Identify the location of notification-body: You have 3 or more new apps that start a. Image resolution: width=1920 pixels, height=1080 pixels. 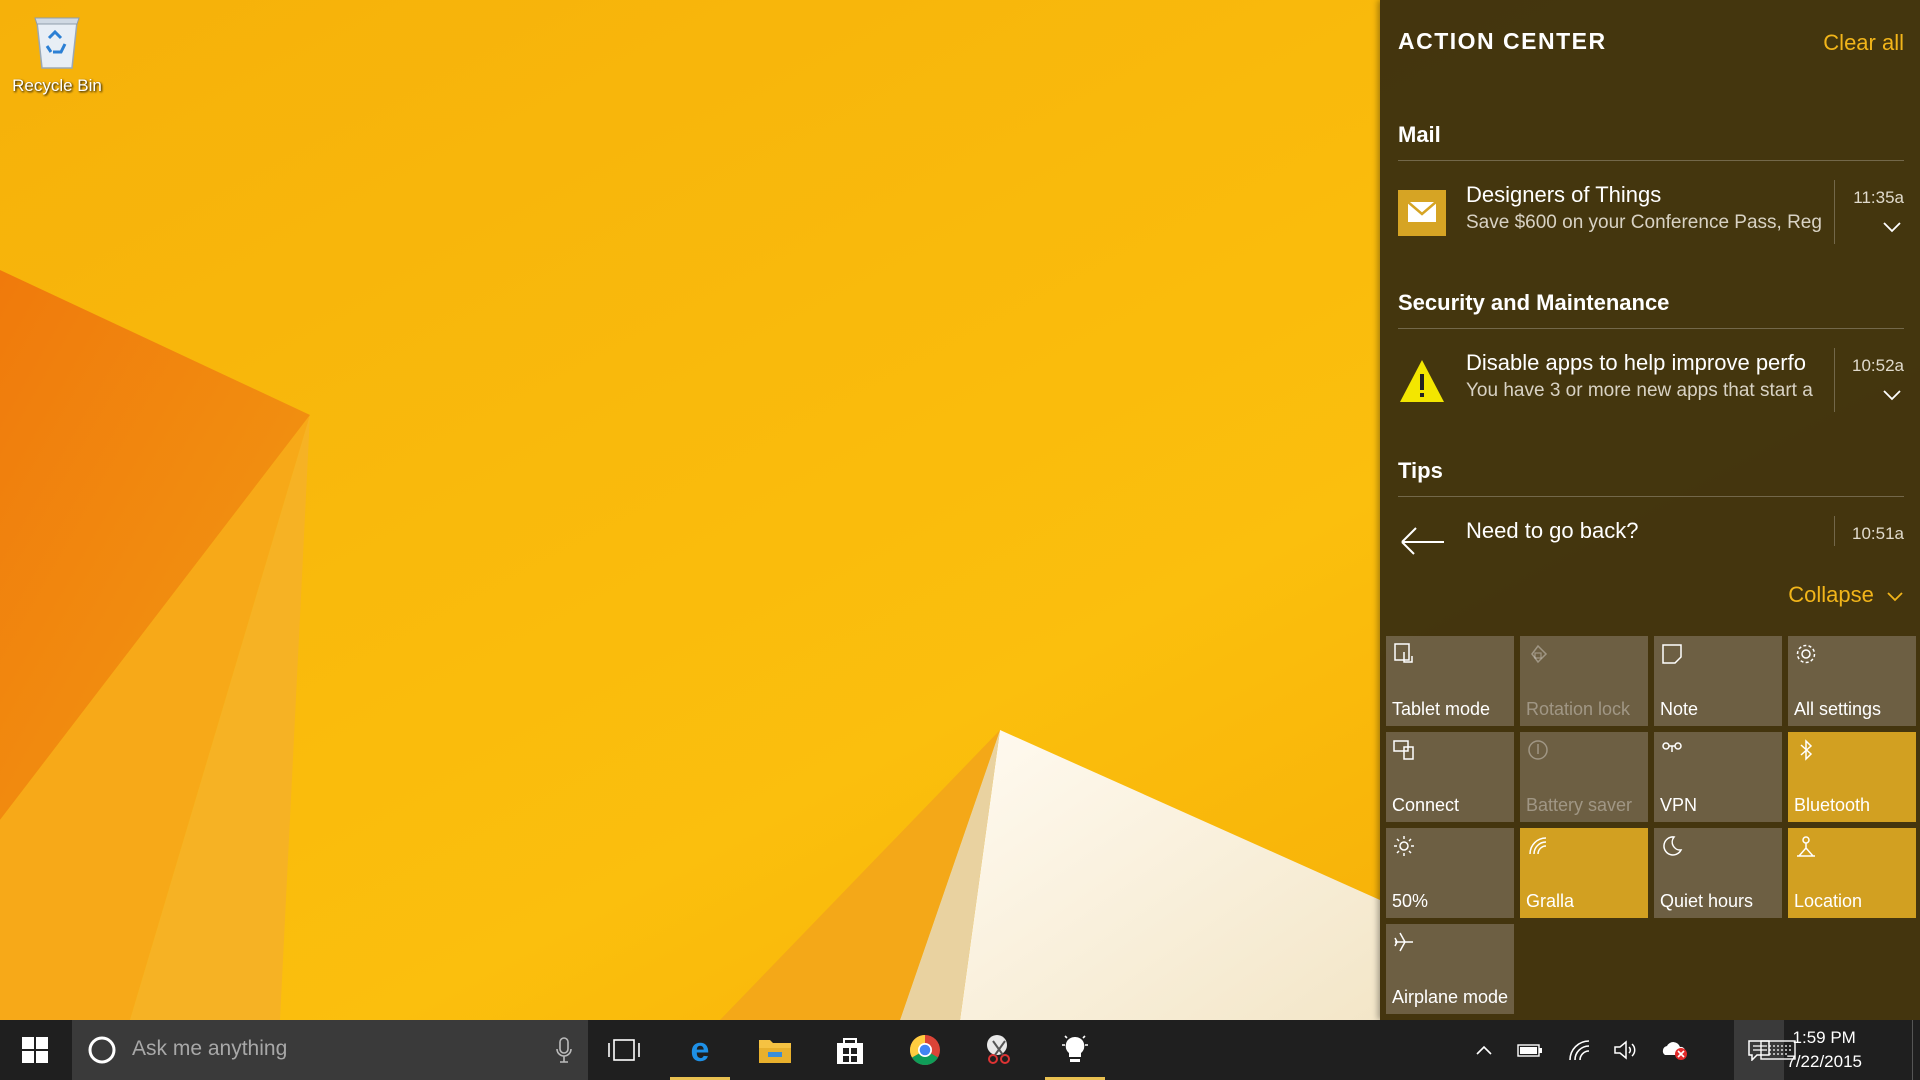
(1639, 390).